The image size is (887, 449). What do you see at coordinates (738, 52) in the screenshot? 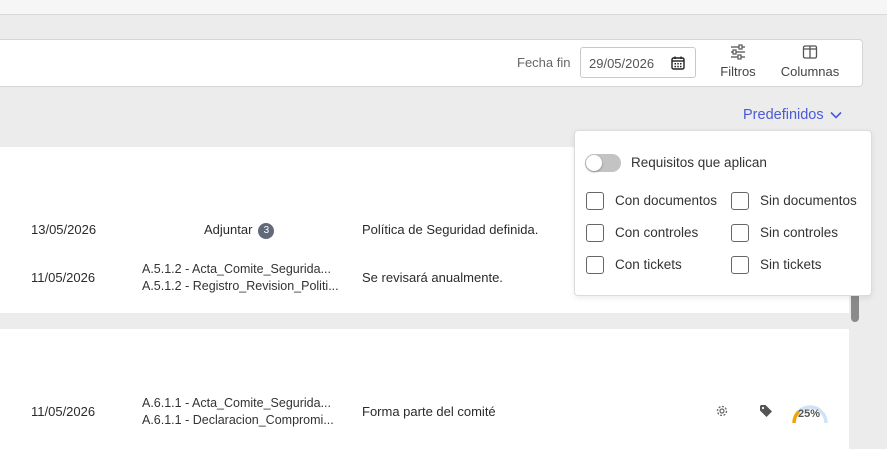
I see `sliders-icon` at bounding box center [738, 52].